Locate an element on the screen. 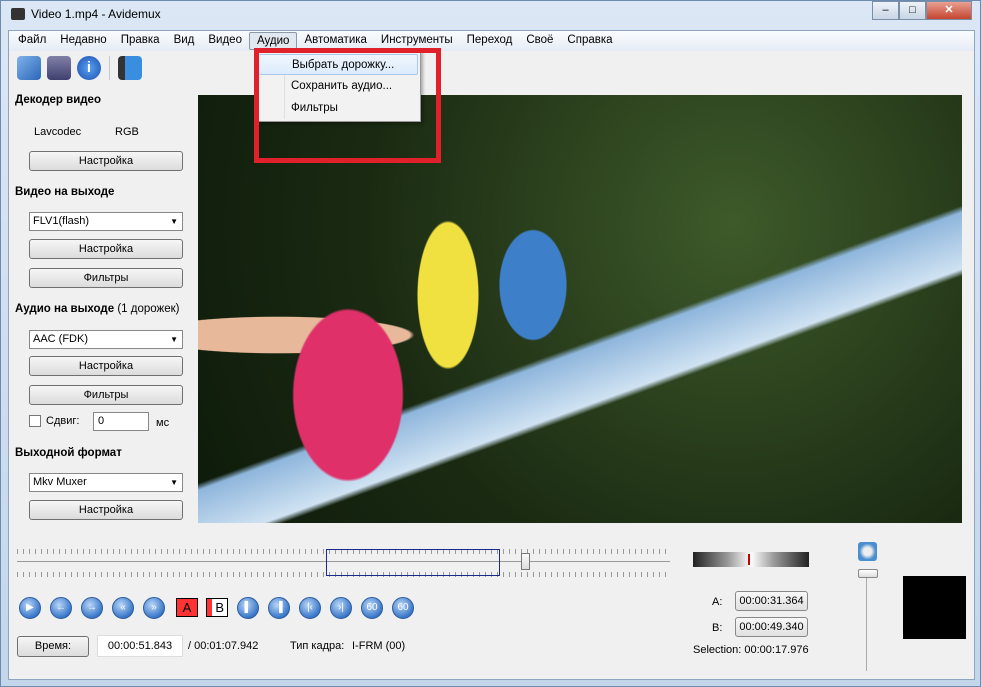 This screenshot has width=981, height=687. time-button: Время: is located at coordinates (53, 646).